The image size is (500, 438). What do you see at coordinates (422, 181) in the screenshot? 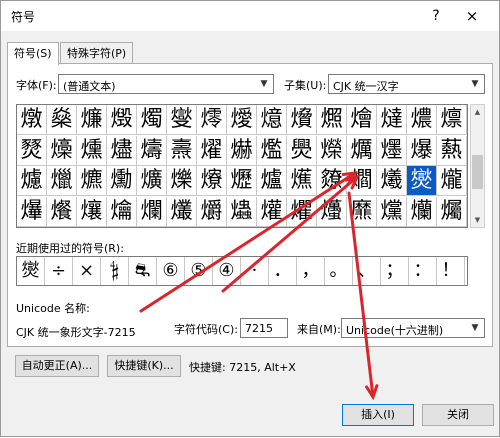
I see `symbol-cell-selected: 爕` at bounding box center [422, 181].